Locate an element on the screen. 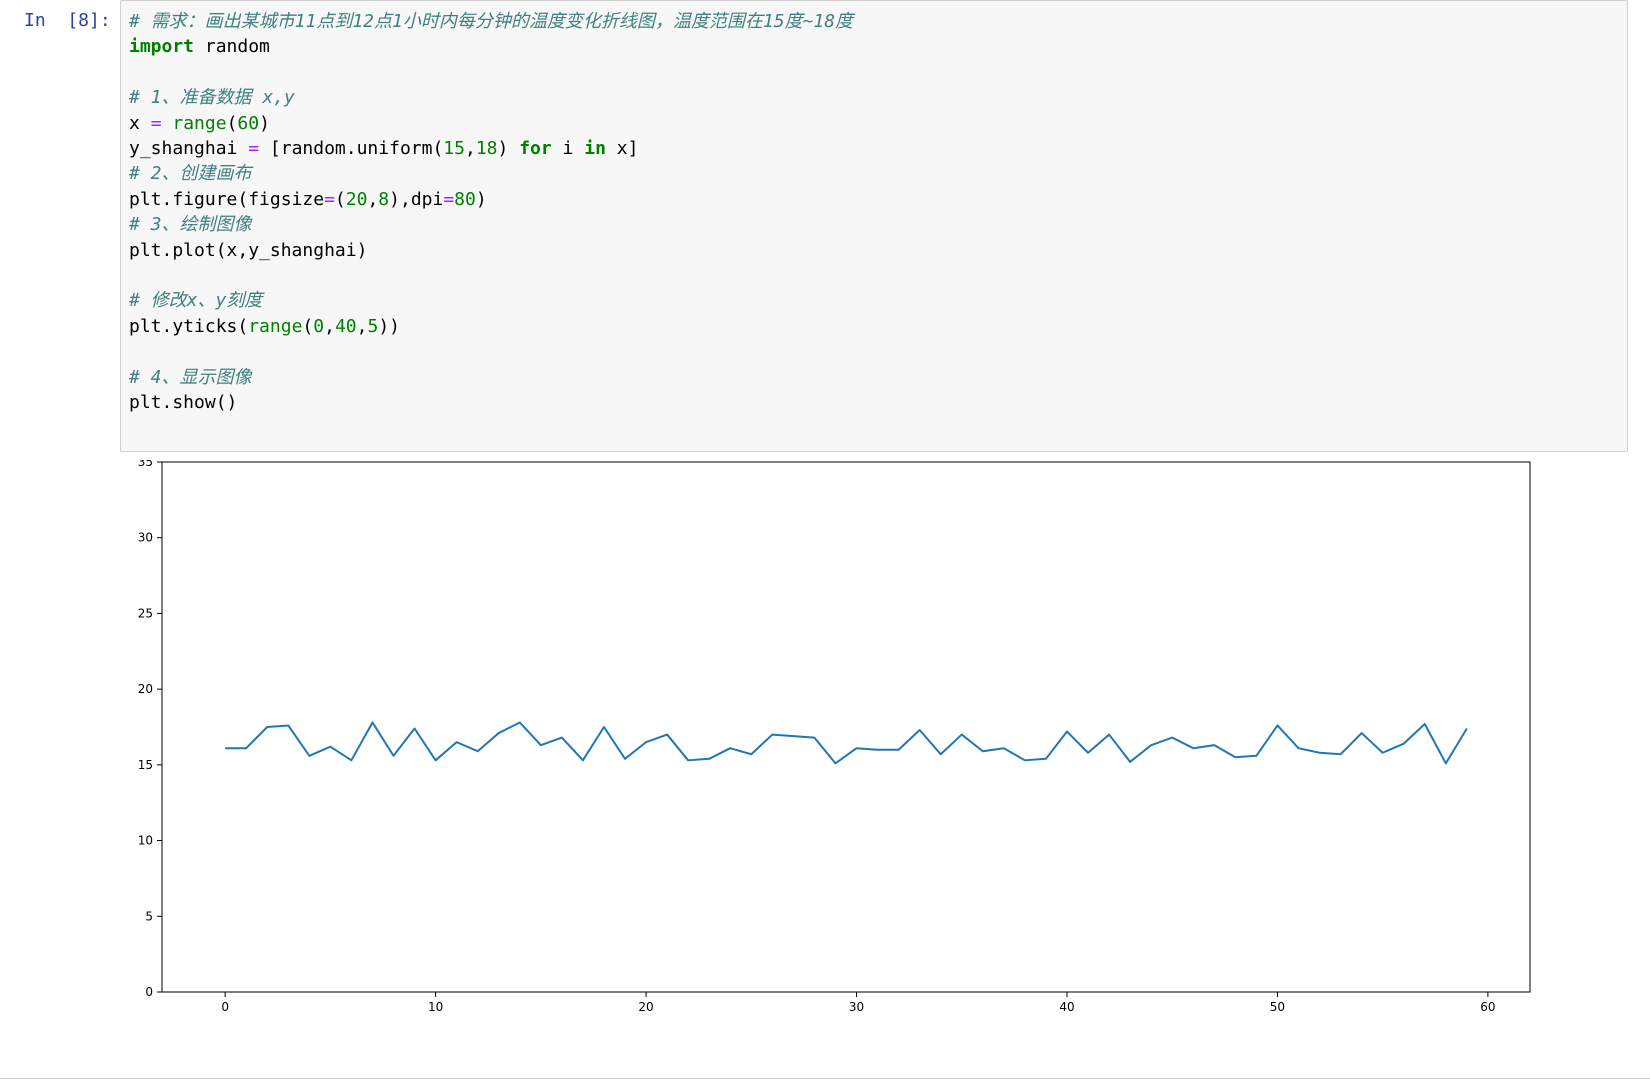 The image size is (1650, 1085). code-line-9: # 3、绘制图像 is located at coordinates (190, 225).